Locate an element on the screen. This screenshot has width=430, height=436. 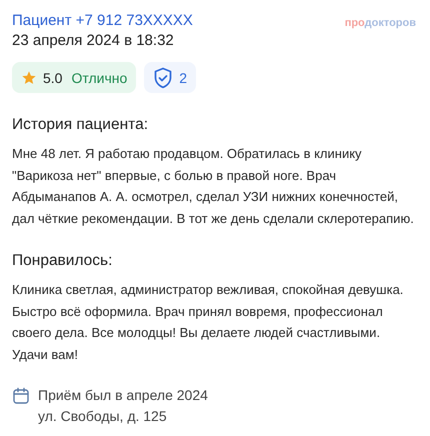
logo: продокторов is located at coordinates (380, 23).